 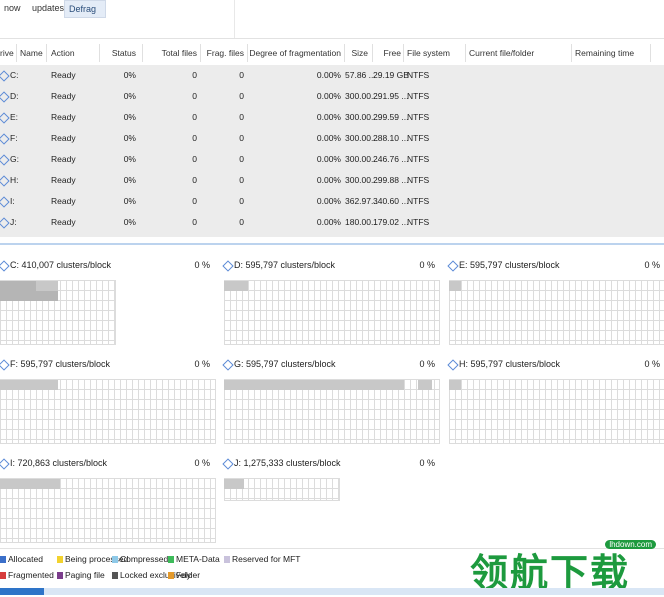 What do you see at coordinates (227, 560) in the screenshot?
I see `reserved-mft-swatch-icon` at bounding box center [227, 560].